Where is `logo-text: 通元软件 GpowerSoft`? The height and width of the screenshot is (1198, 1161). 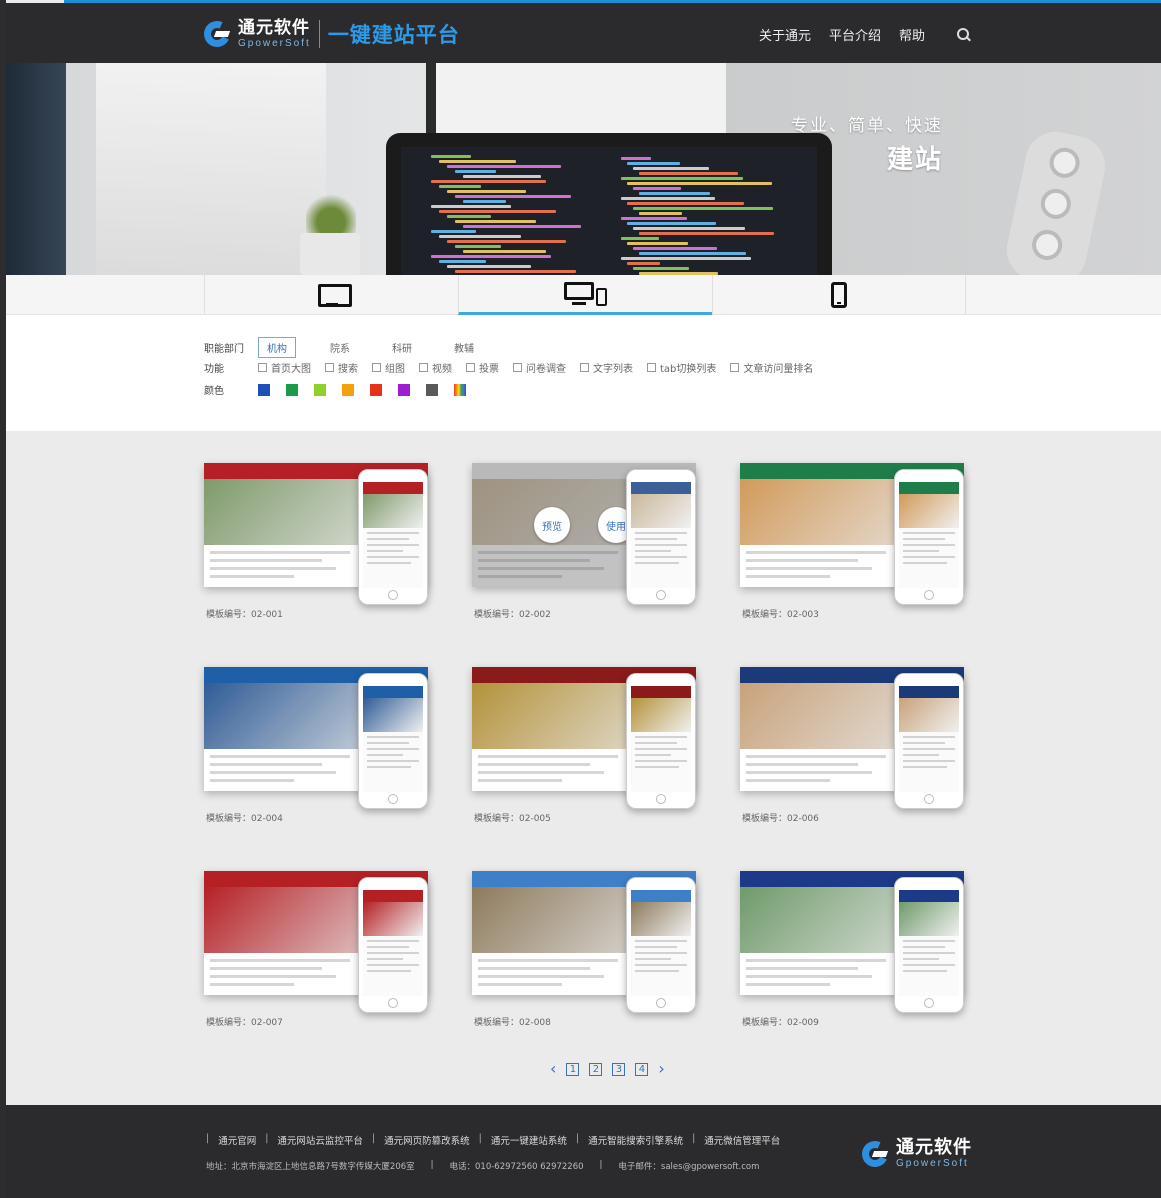 logo-text: 通元软件 GpowerSoft is located at coordinates (274, 34).